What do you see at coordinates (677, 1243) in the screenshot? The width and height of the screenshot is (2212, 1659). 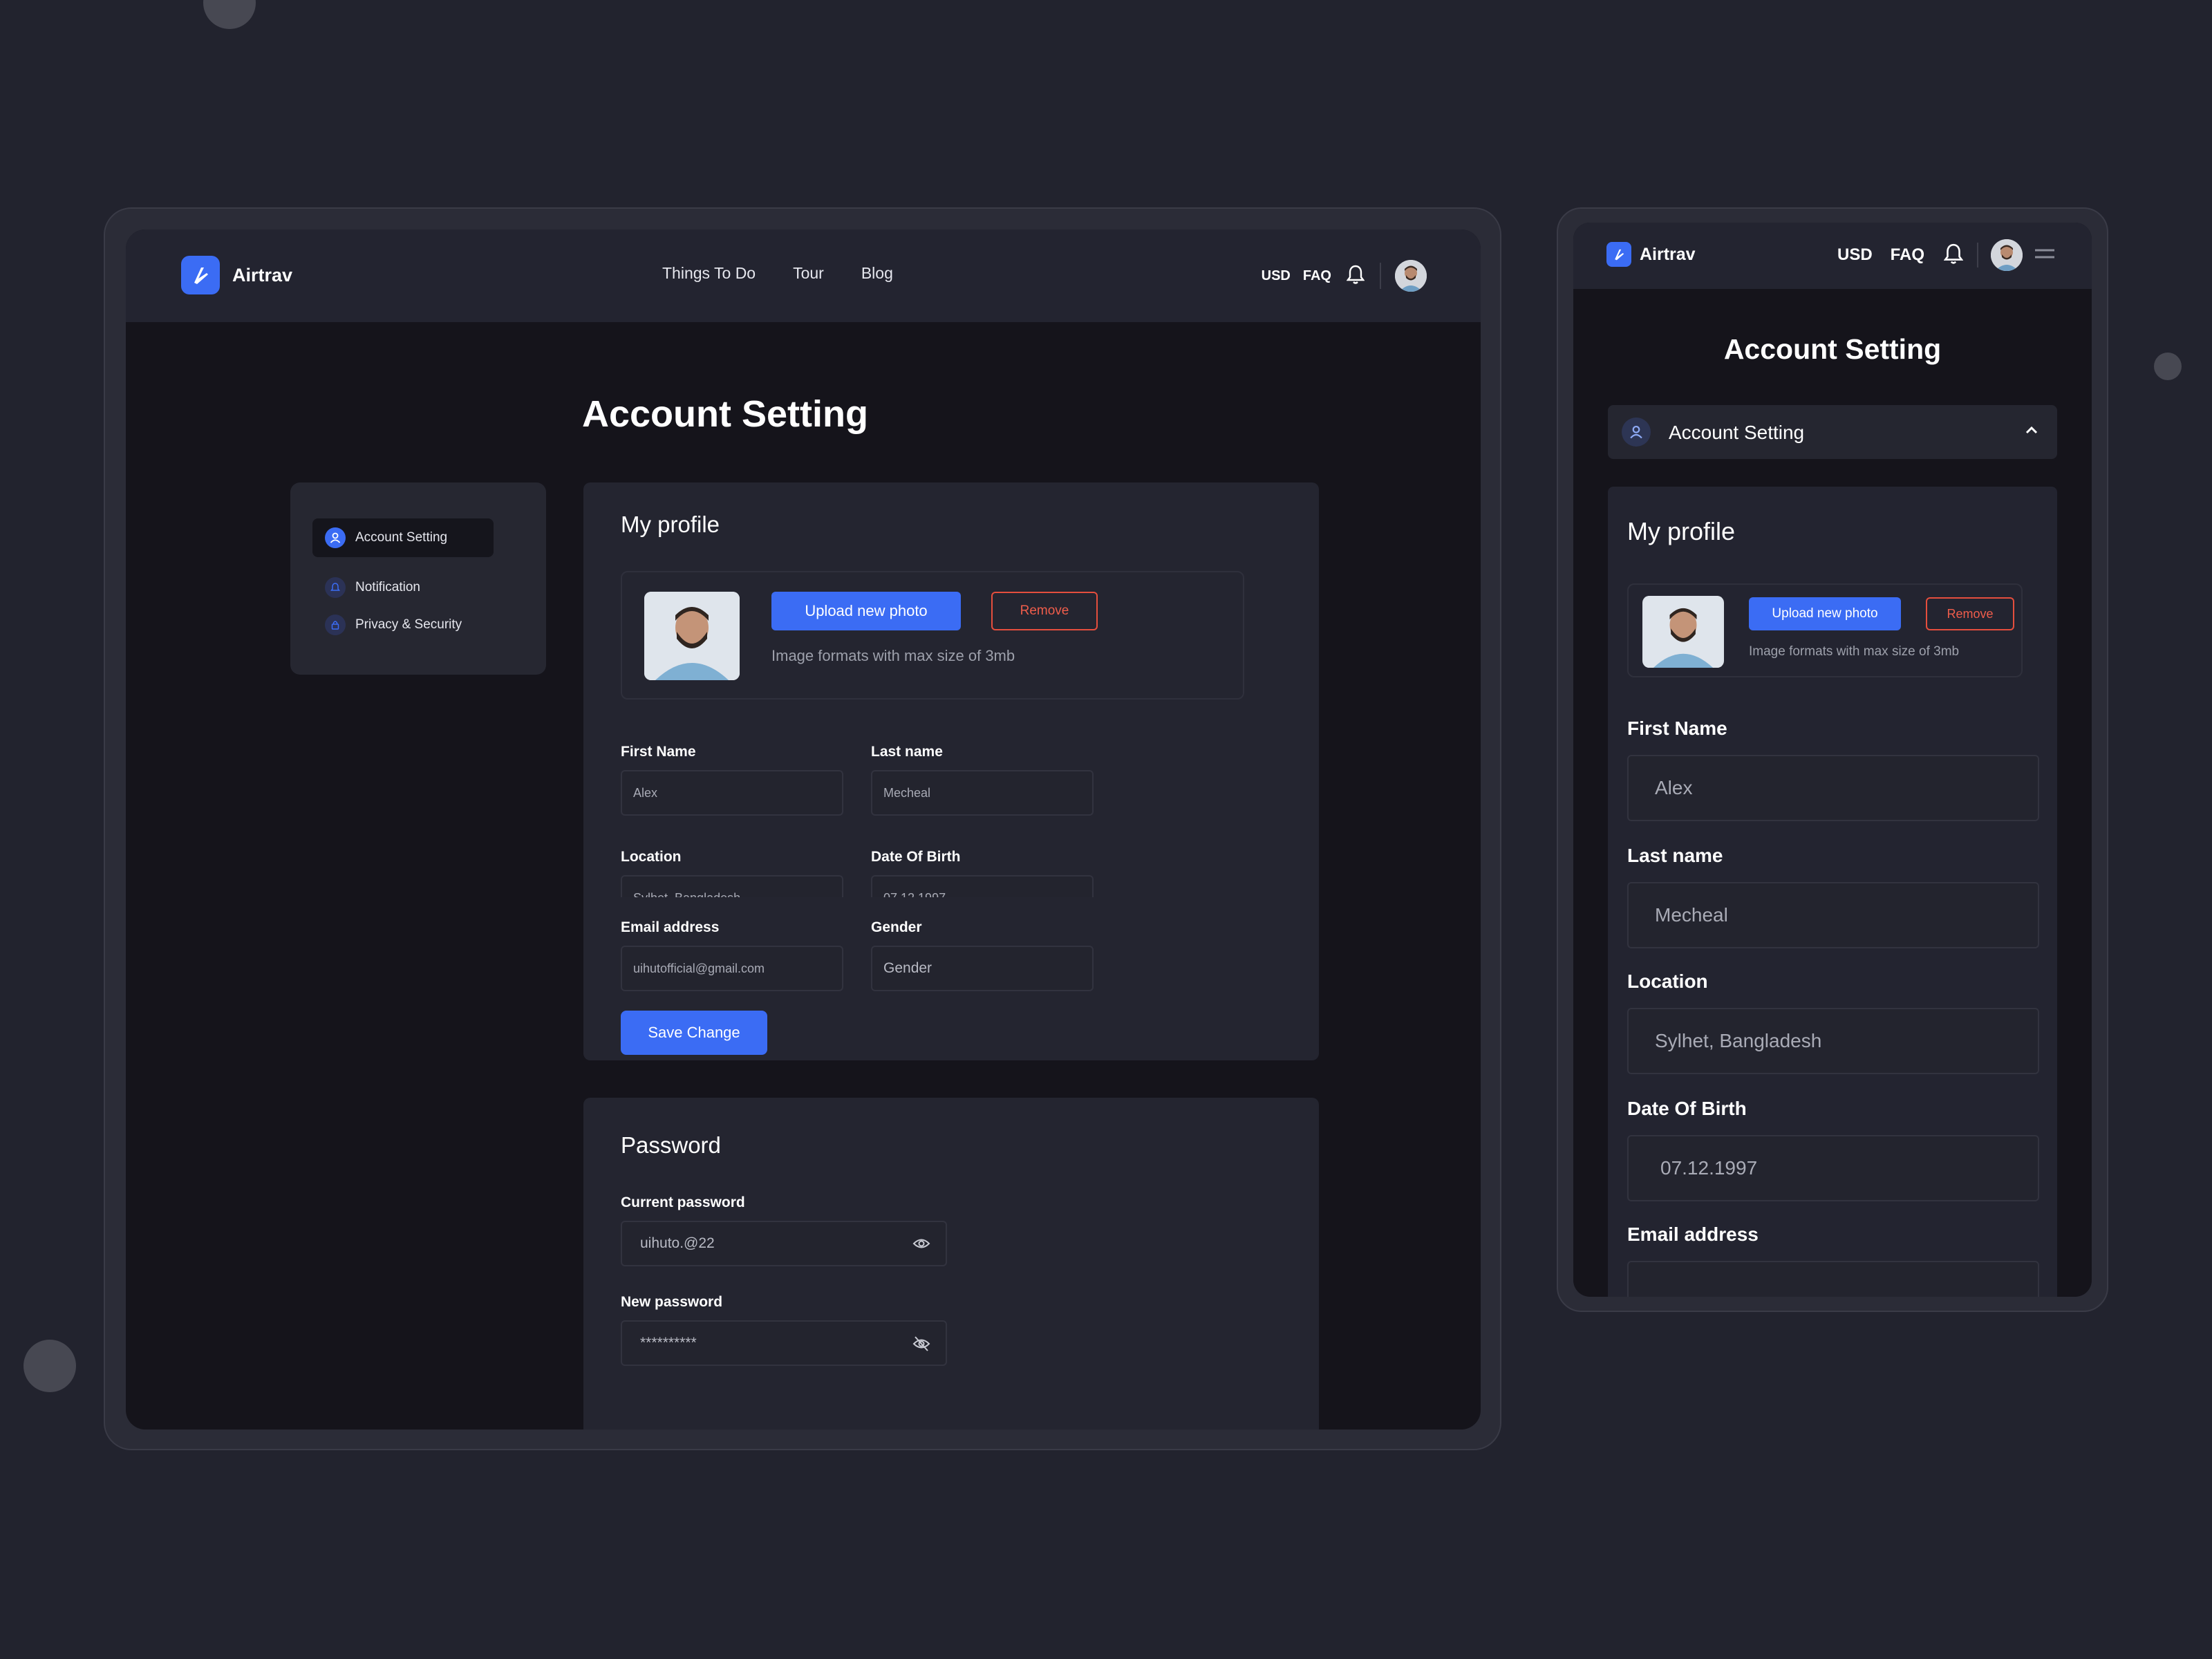 I see `current-password-value: uihuto.@22` at bounding box center [677, 1243].